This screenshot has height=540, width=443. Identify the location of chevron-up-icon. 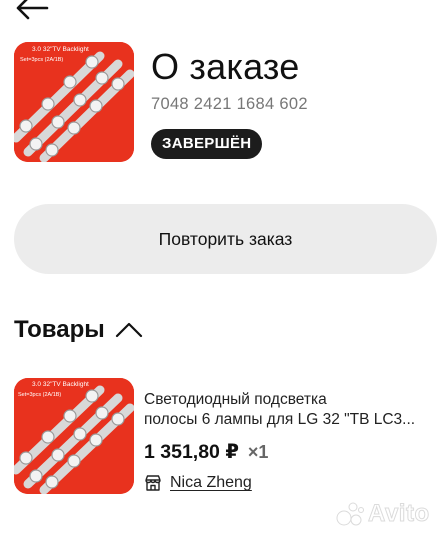
(130, 330).